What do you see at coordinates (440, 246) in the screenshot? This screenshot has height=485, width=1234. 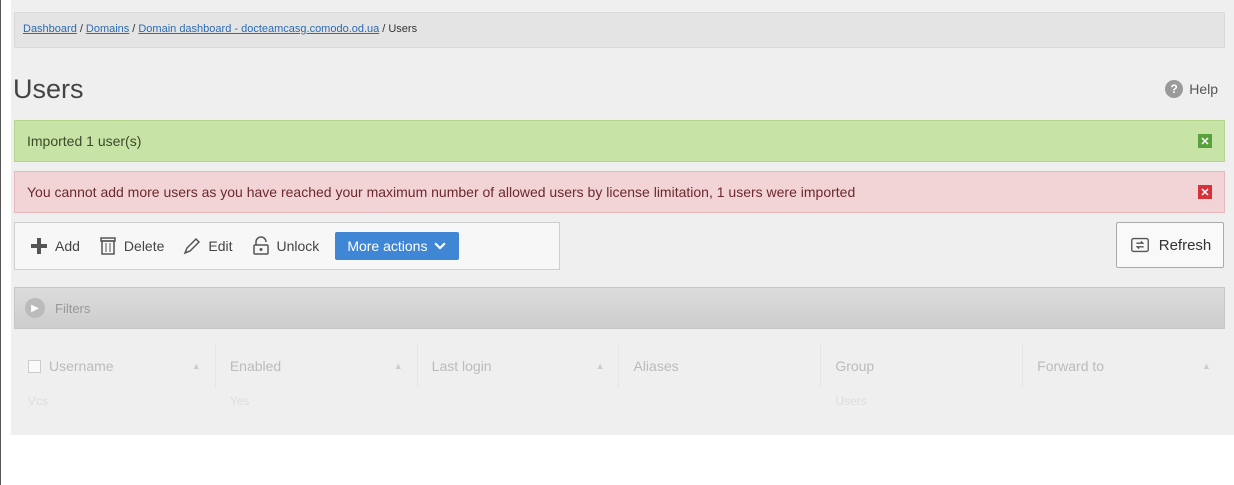 I see `chevron-down-icon` at bounding box center [440, 246].